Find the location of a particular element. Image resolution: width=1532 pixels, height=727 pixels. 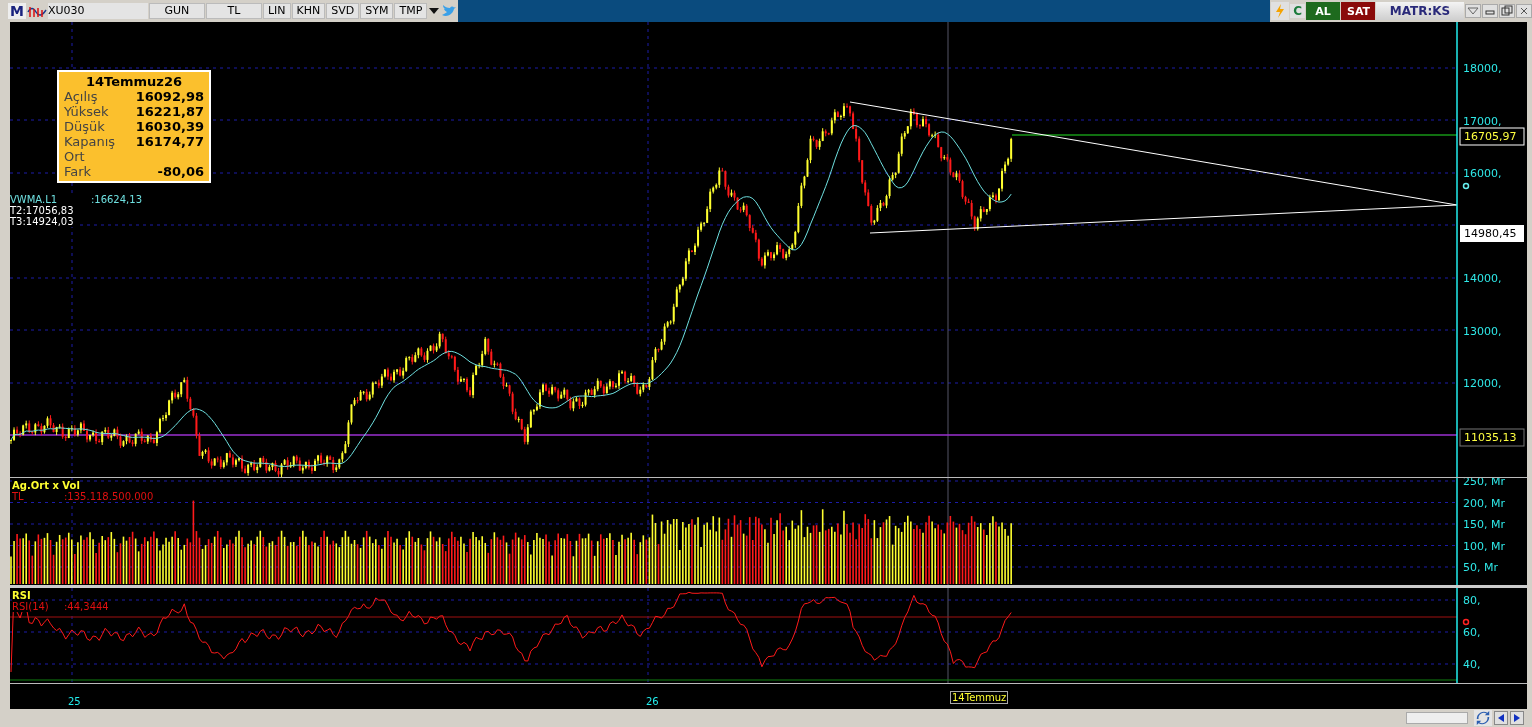

close-icon is located at coordinates (1524, 11).